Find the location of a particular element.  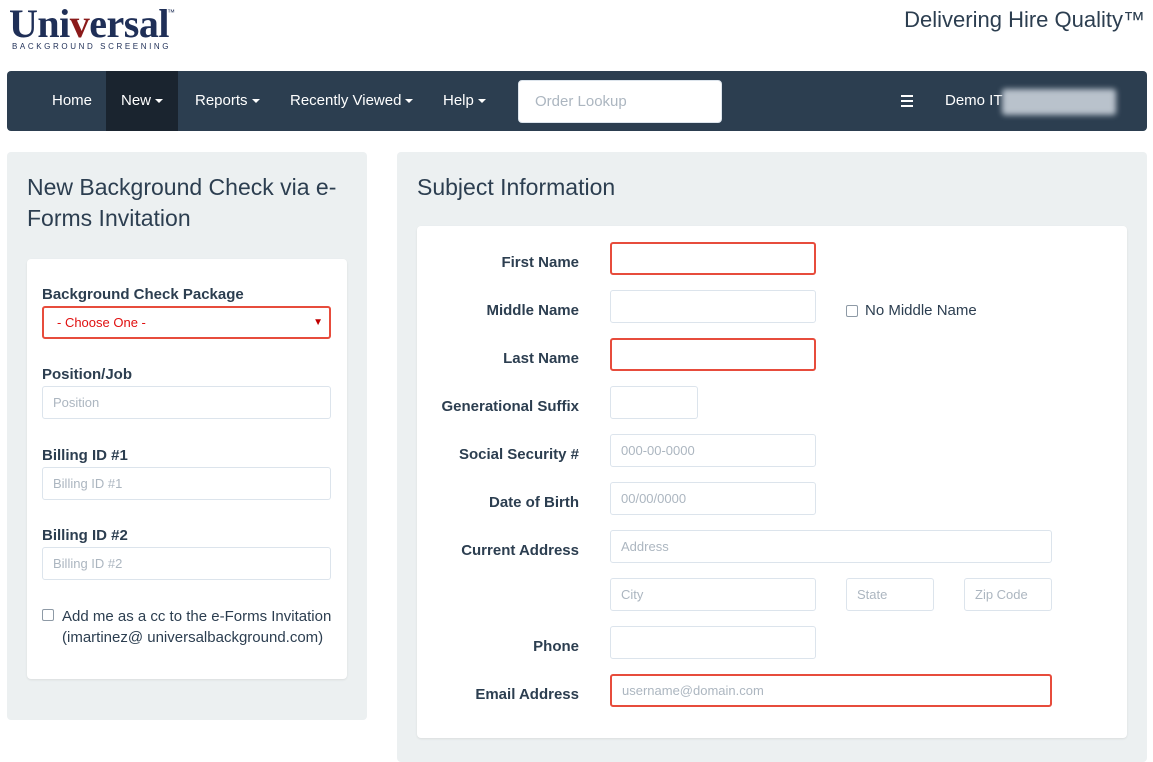

nav-new: New is located at coordinates (142, 101).